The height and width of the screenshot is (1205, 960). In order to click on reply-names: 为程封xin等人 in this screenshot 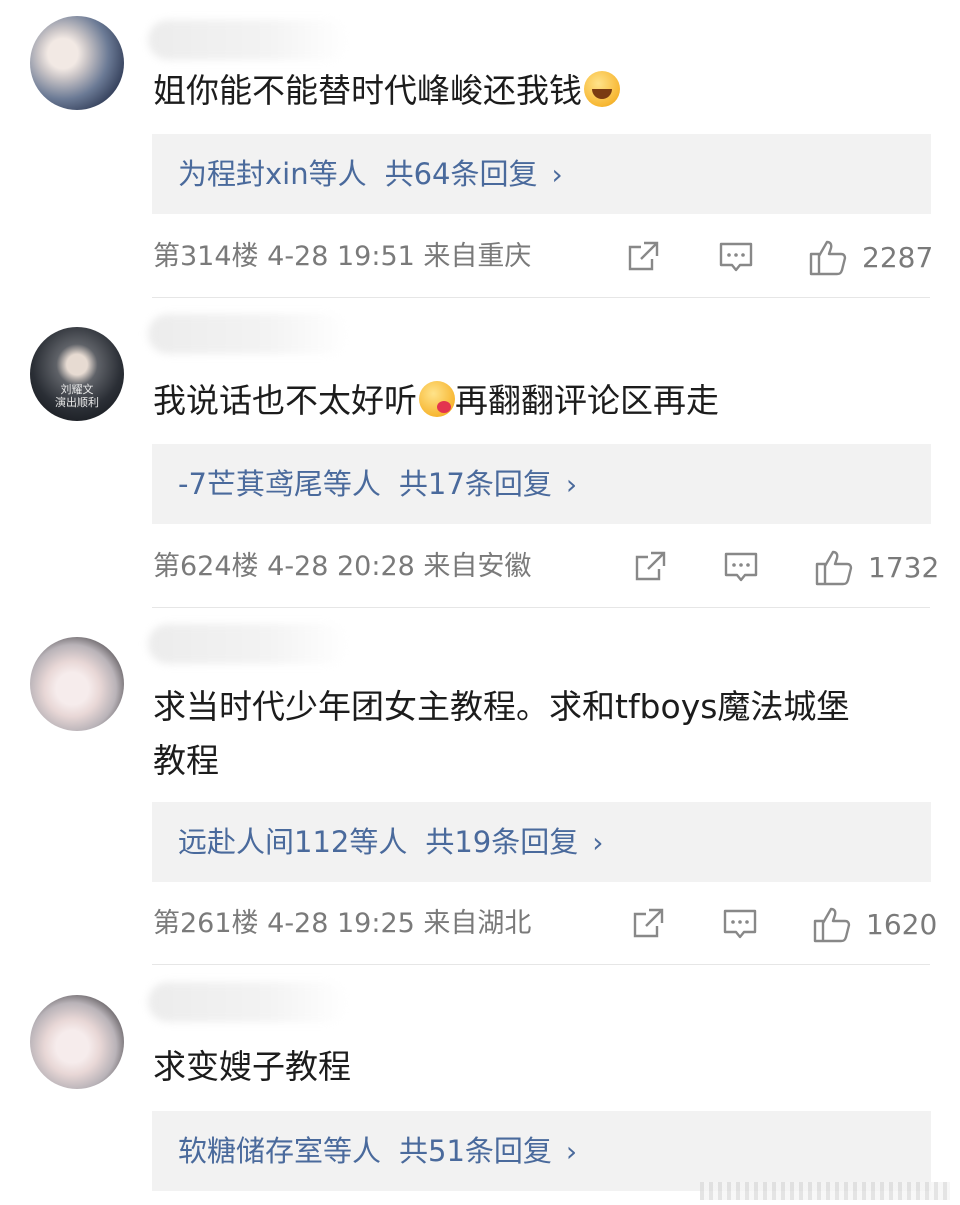, I will do `click(272, 174)`.